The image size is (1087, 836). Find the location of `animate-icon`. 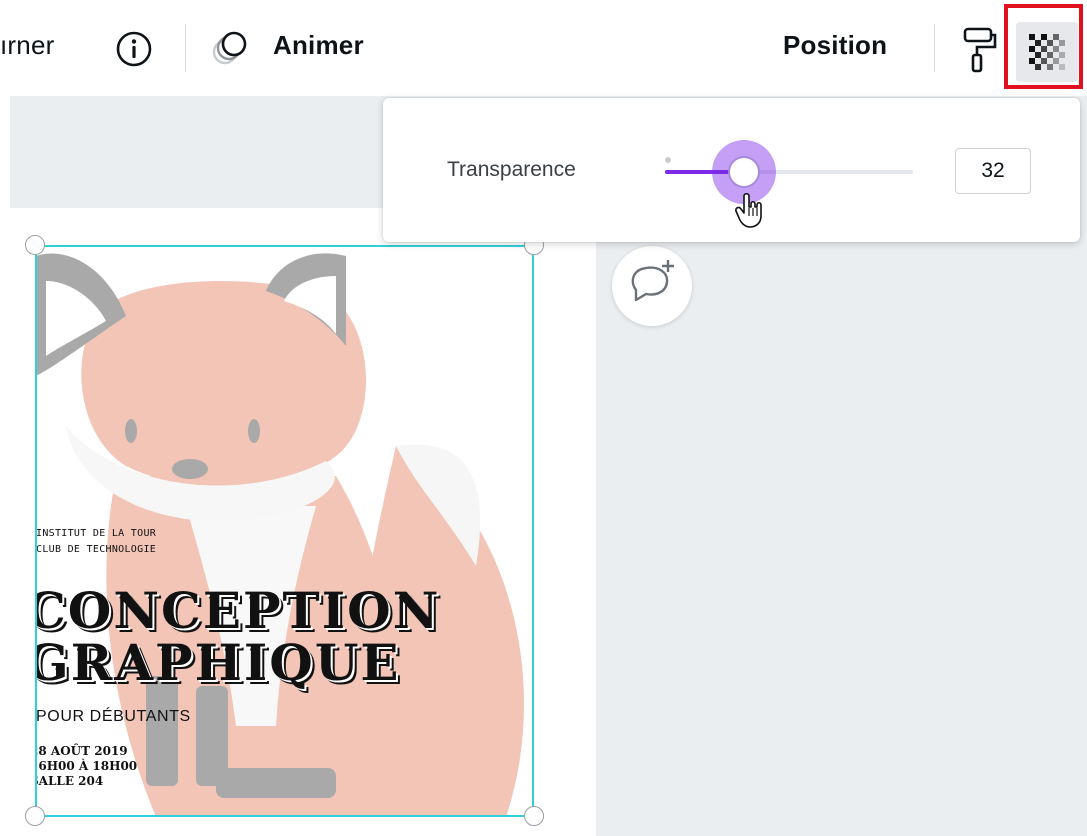

animate-icon is located at coordinates (229, 48).